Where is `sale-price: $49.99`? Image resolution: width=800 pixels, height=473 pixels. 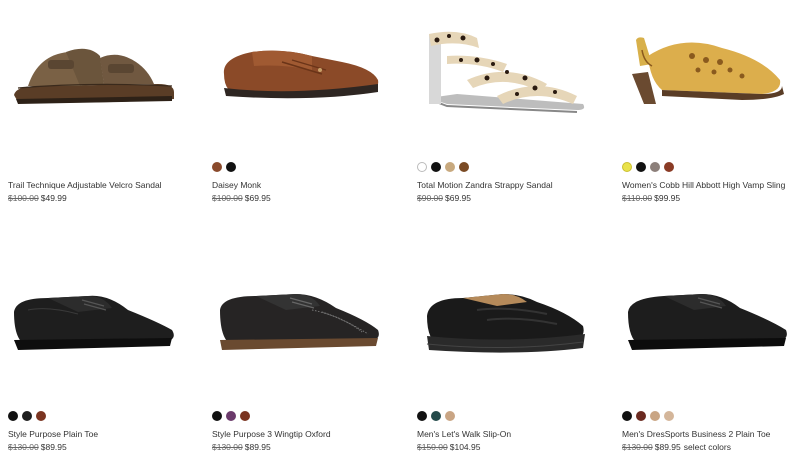
sale-price: $49.99 is located at coordinates (53, 198).